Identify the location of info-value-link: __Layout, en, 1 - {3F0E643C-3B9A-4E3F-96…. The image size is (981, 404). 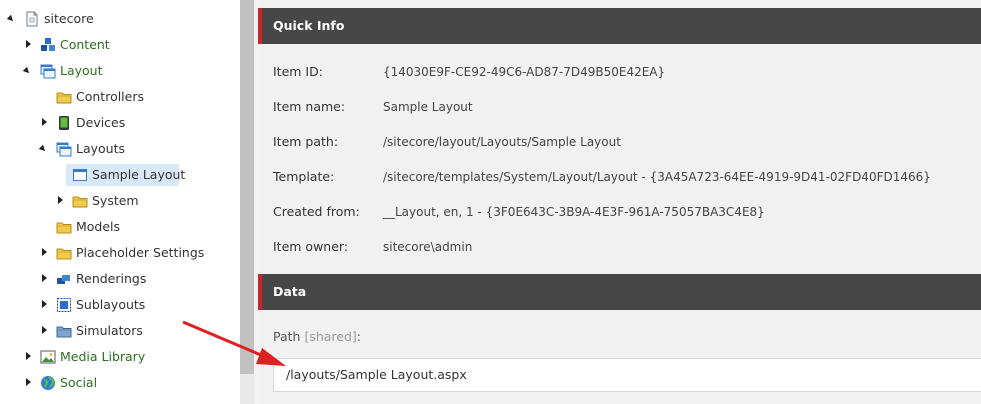
(574, 212).